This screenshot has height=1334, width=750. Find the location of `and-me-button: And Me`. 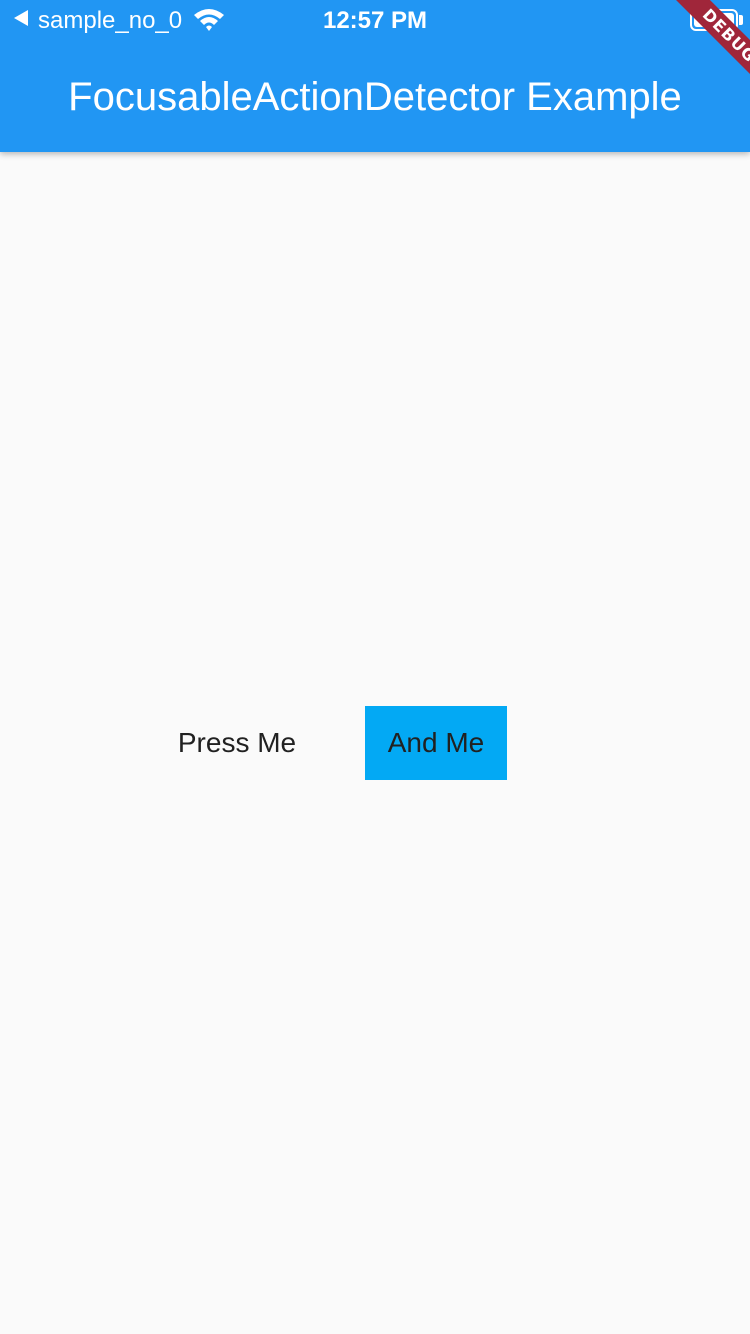

and-me-button: And Me is located at coordinates (436, 743).